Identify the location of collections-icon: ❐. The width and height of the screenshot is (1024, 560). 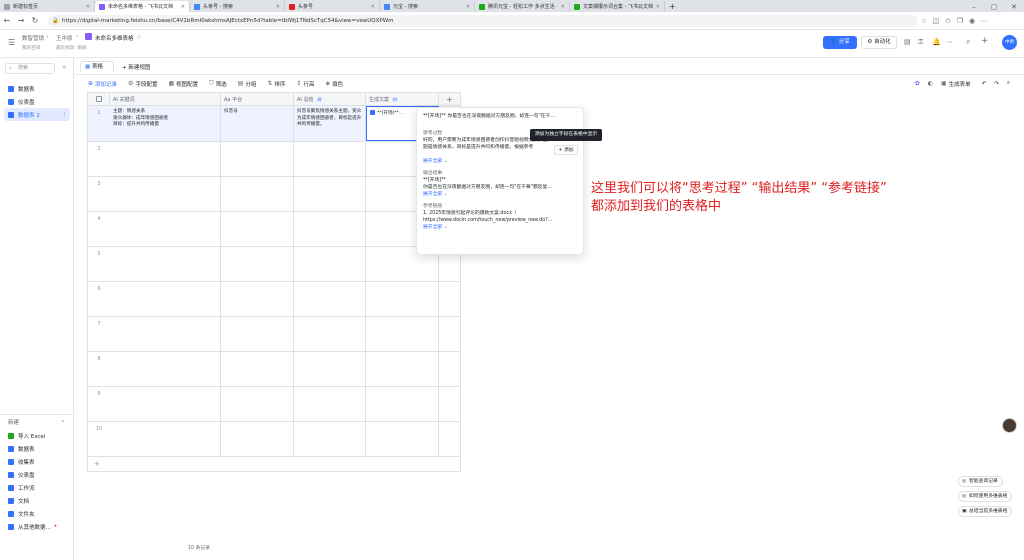
(960, 21).